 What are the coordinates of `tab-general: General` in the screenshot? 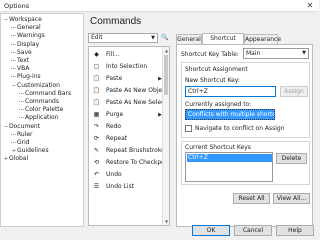 It's located at (189, 39).